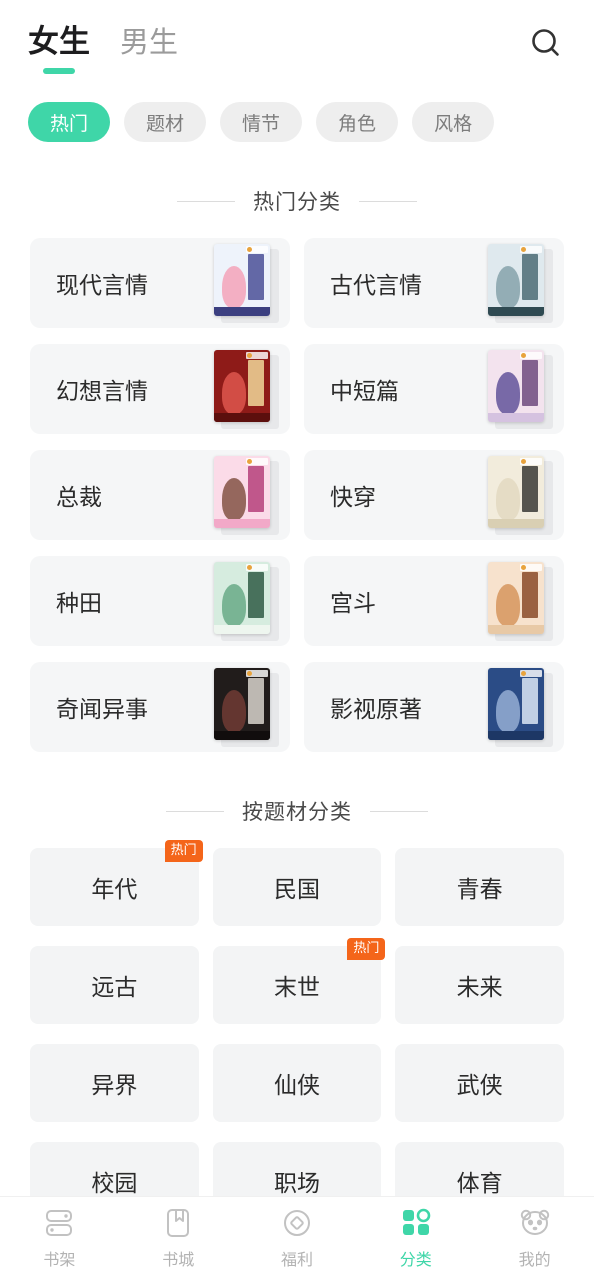 This screenshot has height=1280, width=594. Describe the element at coordinates (160, 707) in the screenshot. I see `category-card: 奇闻异事` at that location.